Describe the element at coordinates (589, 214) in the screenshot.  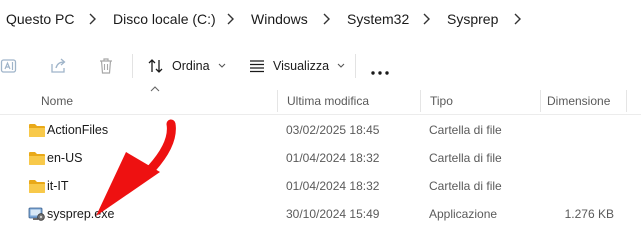
I see `file-size: 1.276 KB` at that location.